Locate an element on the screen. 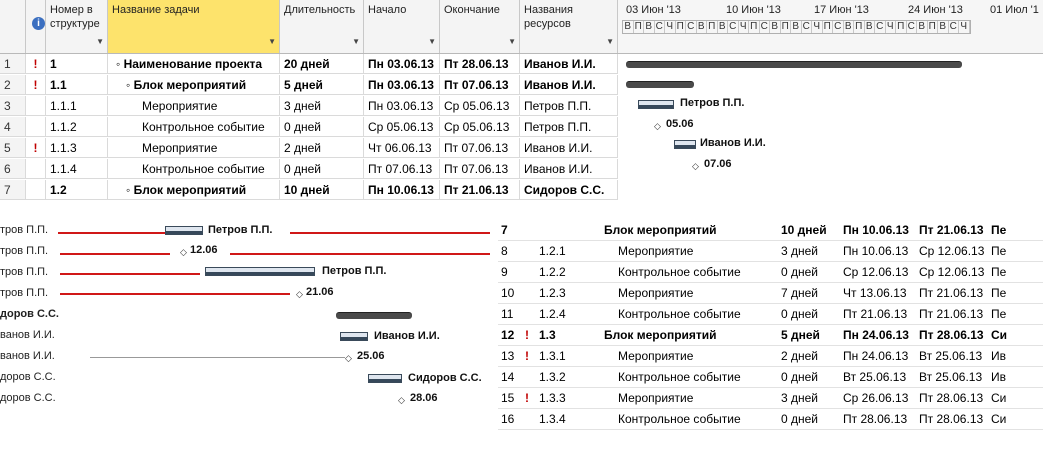 This screenshot has width=1043, height=472. finish-date-cell: Пт 07.06.13 is located at coordinates (480, 84).